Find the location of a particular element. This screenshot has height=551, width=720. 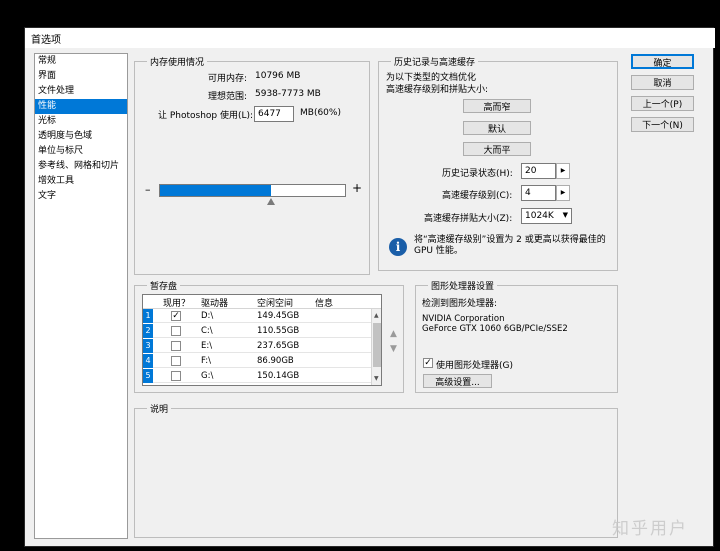

col-info: 信息 is located at coordinates (324, 302).